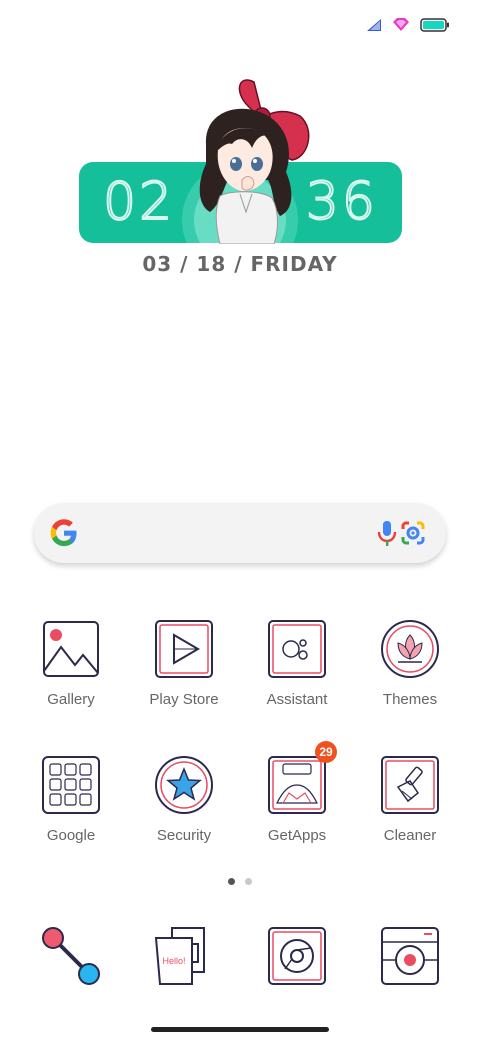 This screenshot has height=1040, width=480. Describe the element at coordinates (297, 835) in the screenshot. I see `app-label: GetApps` at that location.